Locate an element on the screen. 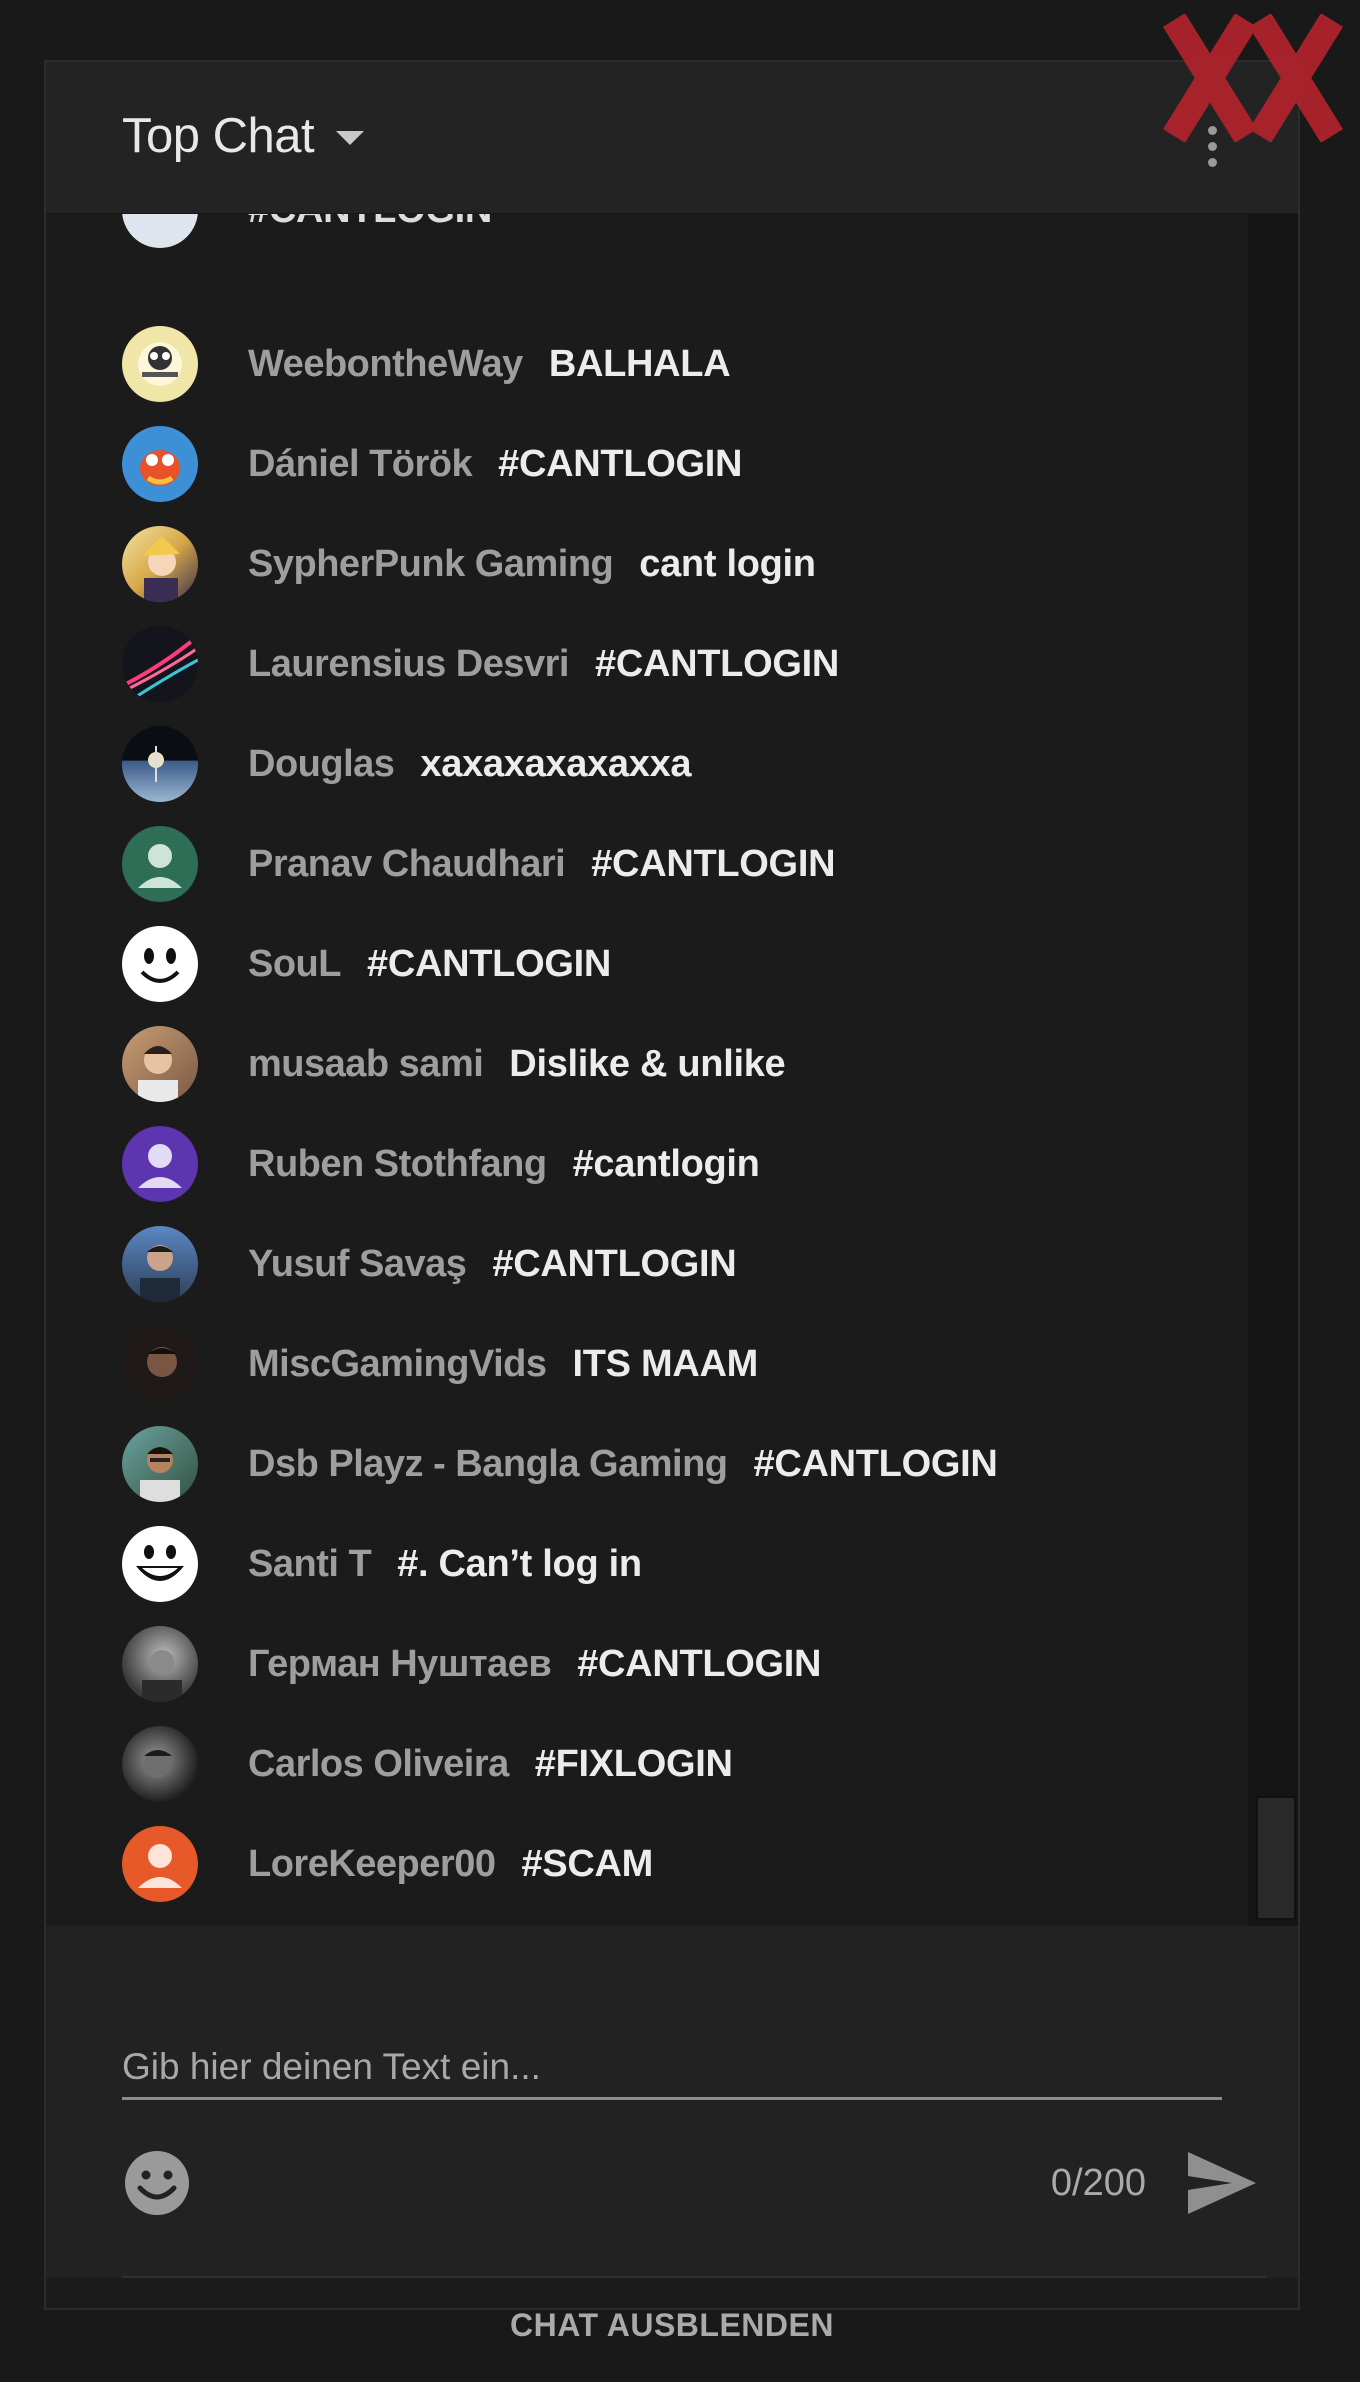 This screenshot has height=2382, width=1360. scrollbar-thumb is located at coordinates (1276, 1858).